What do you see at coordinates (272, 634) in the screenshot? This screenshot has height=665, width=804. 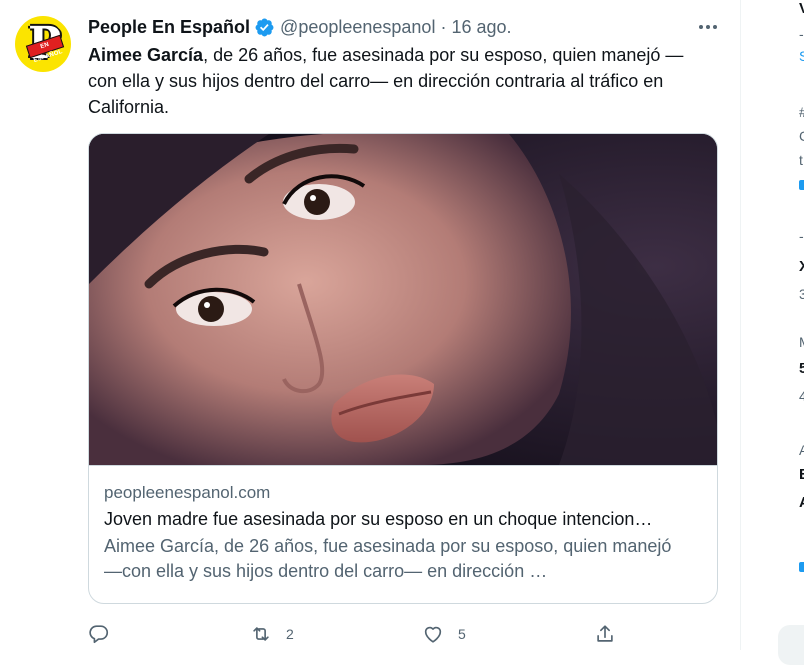 I see `retweet-button: 2` at bounding box center [272, 634].